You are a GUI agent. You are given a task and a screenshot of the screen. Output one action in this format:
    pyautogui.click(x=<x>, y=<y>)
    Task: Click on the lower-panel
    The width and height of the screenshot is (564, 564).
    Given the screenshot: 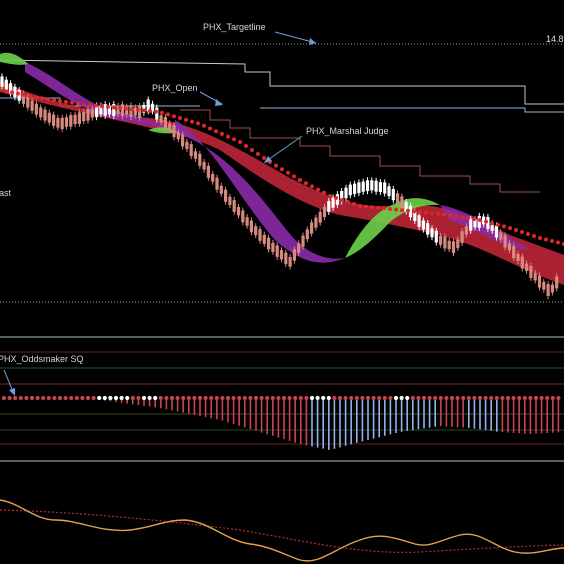 What is the action you would take?
    pyautogui.click(x=282, y=530)
    